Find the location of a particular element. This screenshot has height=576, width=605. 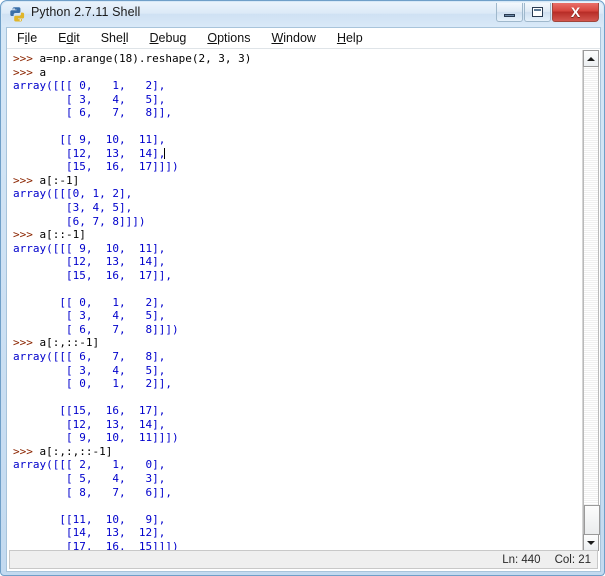

menu-label-window: Window is located at coordinates (293, 38).